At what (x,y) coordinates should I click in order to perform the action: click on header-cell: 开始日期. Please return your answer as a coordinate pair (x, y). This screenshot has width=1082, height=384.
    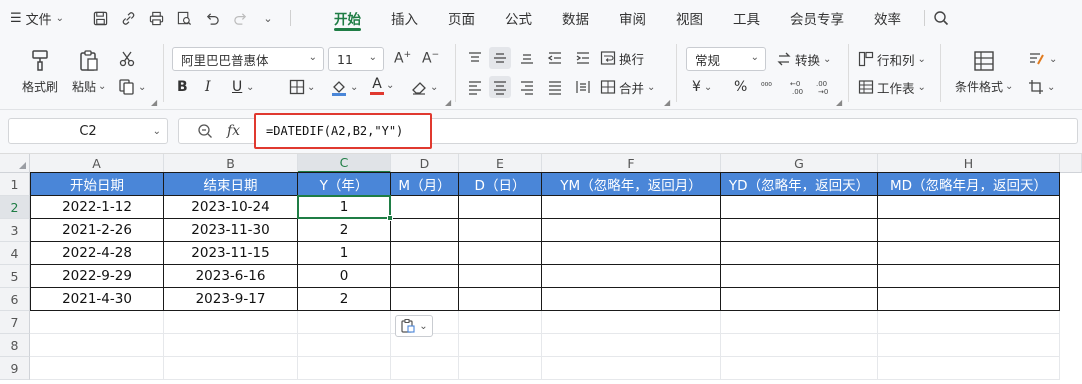
    Looking at the image, I should click on (97, 184).